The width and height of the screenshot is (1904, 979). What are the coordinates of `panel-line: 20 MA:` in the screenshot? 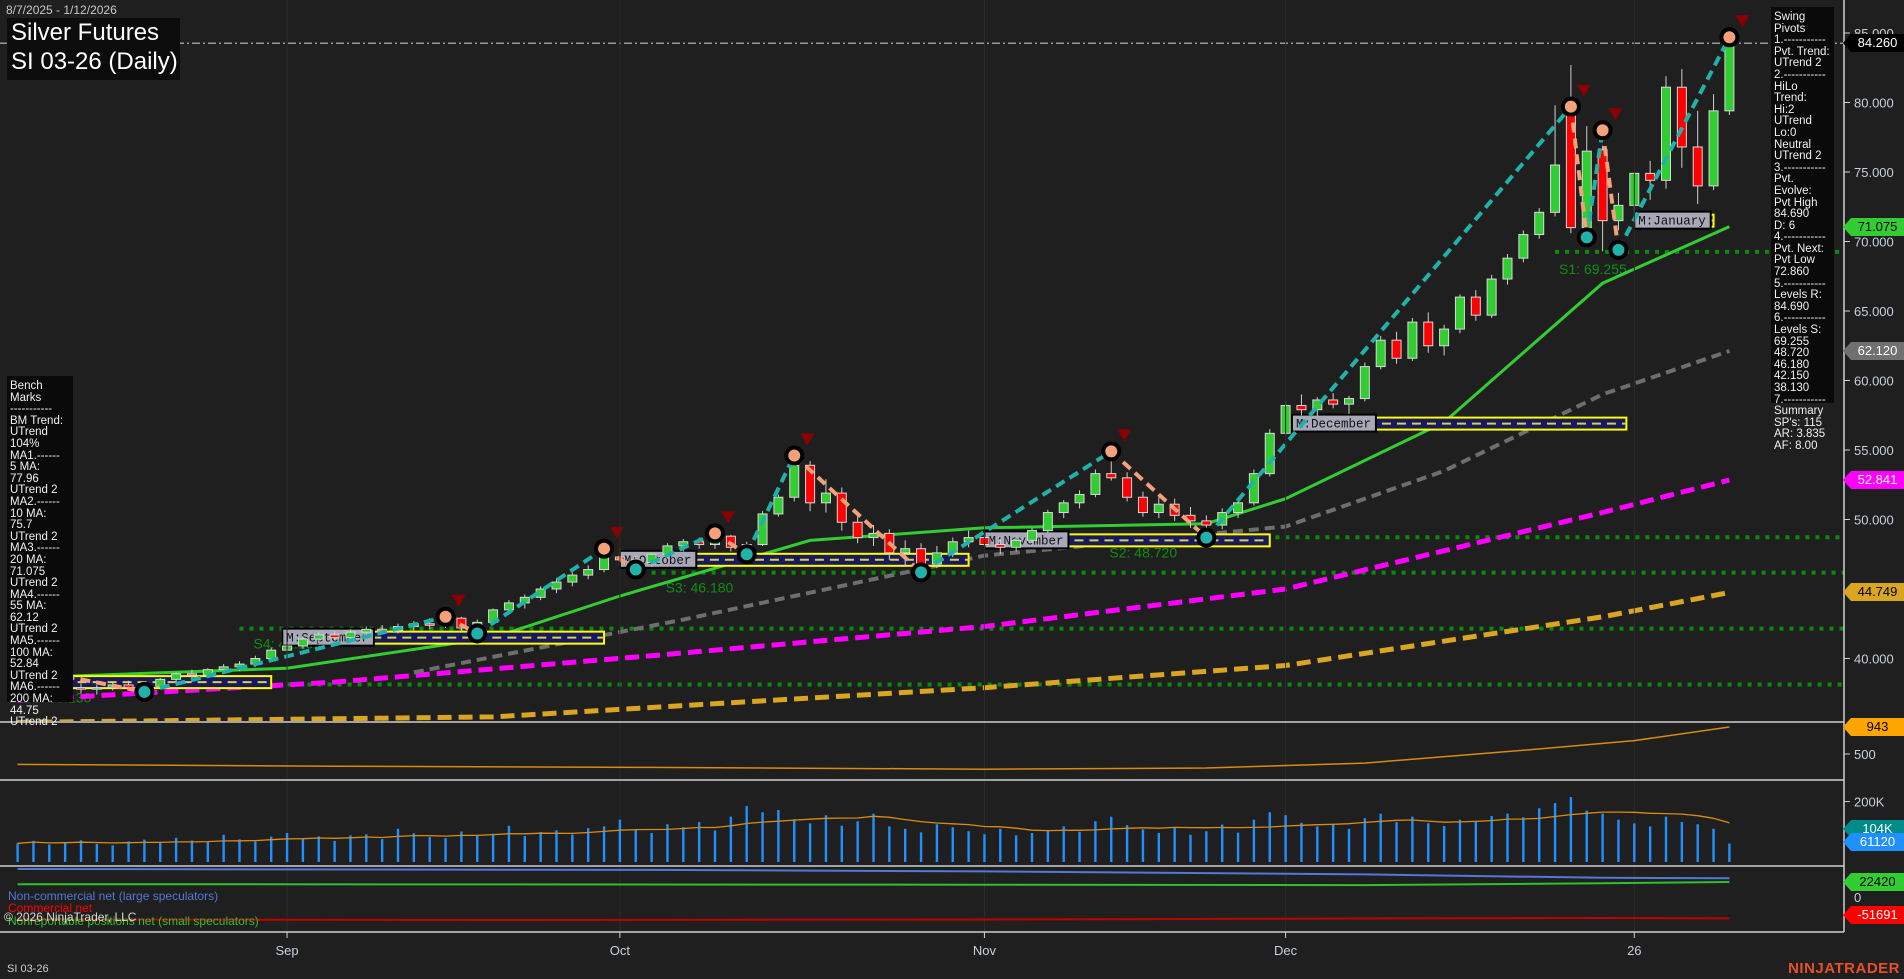 It's located at (28, 559).